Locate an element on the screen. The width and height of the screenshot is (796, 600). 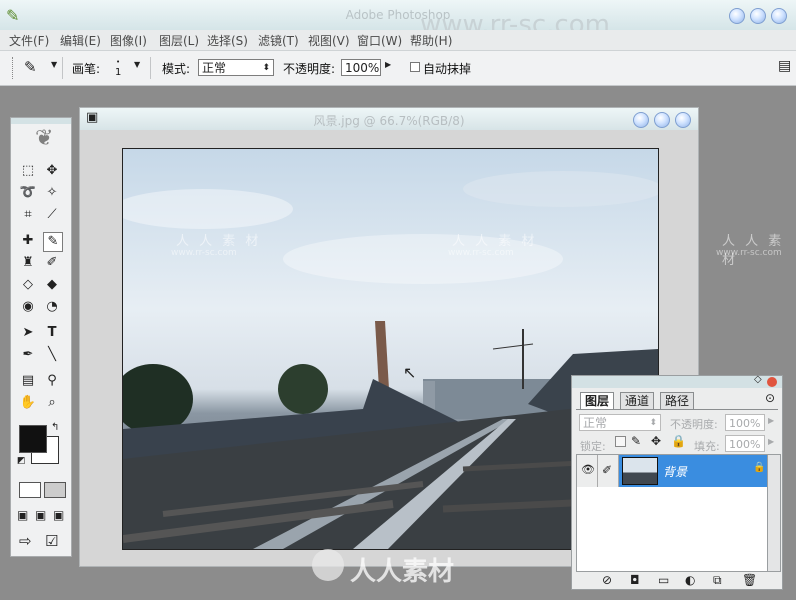
feather-logo-icon: ❦ is located at coordinates (44, 138).